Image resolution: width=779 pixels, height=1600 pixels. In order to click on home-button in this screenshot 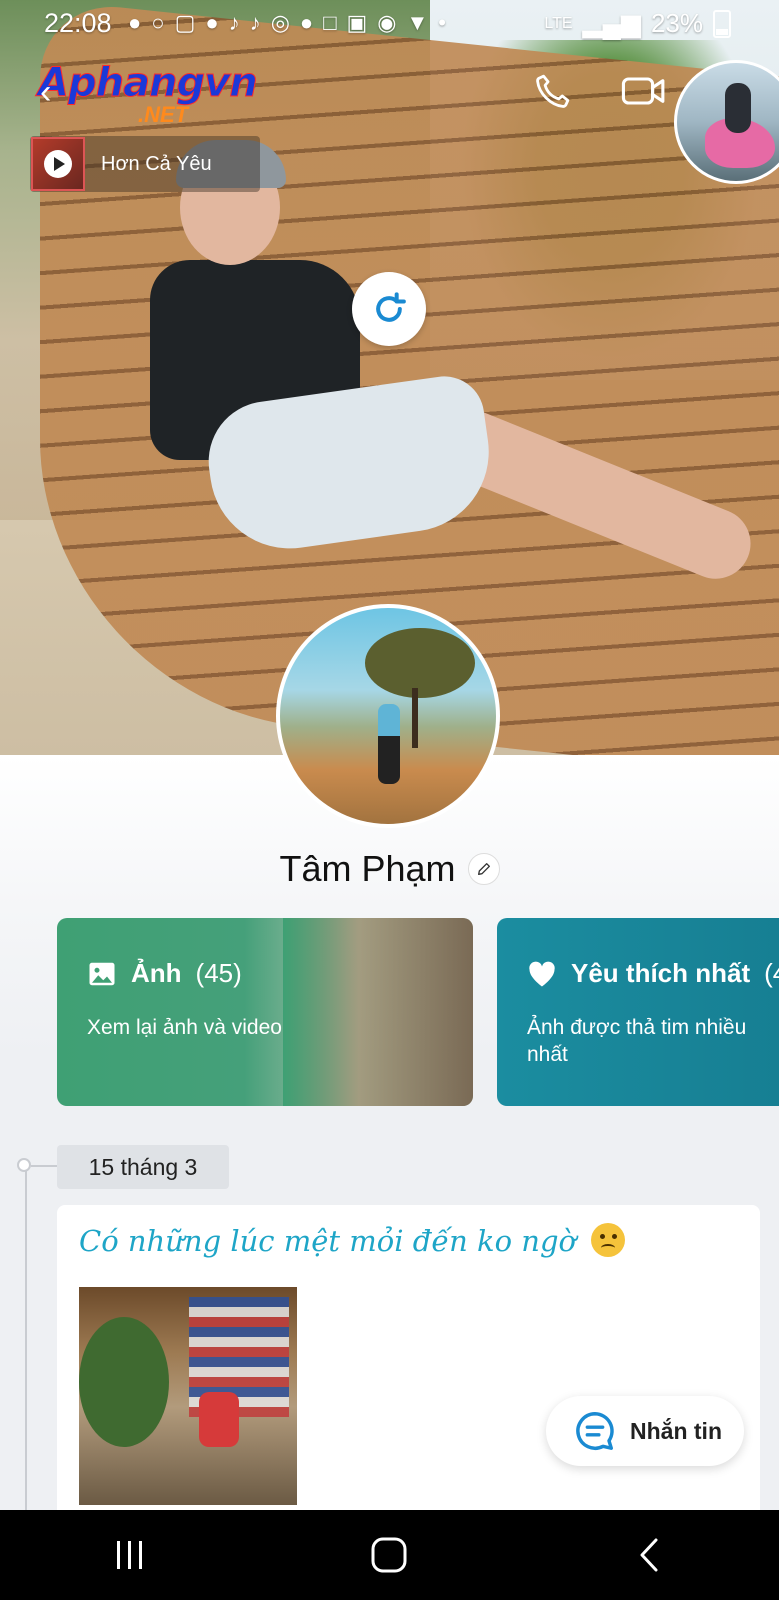, I will do `click(389, 1555)`.